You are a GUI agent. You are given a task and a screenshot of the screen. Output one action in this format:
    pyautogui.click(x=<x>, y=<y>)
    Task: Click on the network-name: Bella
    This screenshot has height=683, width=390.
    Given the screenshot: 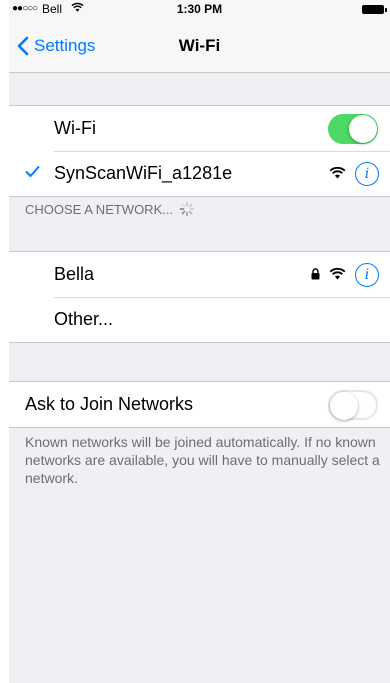 What is the action you would take?
    pyautogui.click(x=74, y=274)
    